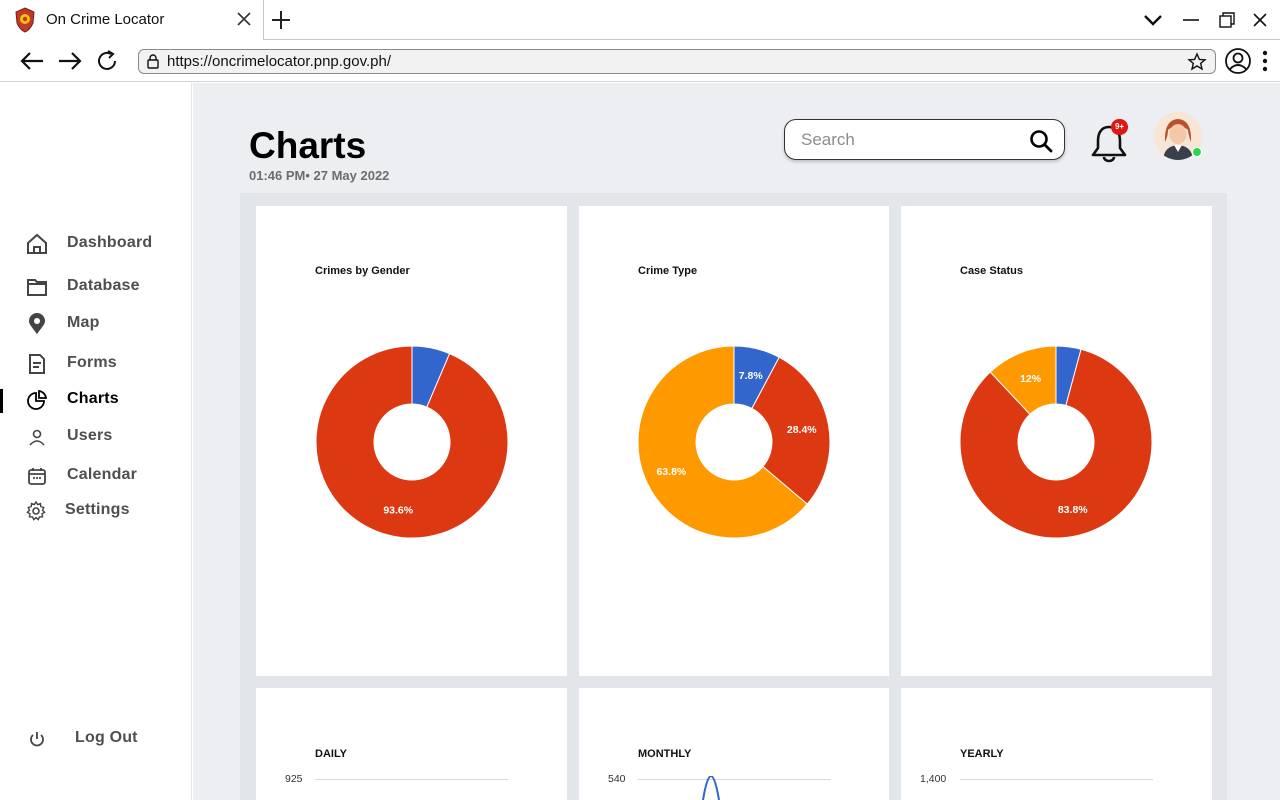 The height and width of the screenshot is (800, 1280). I want to click on active-indicator, so click(1, 401).